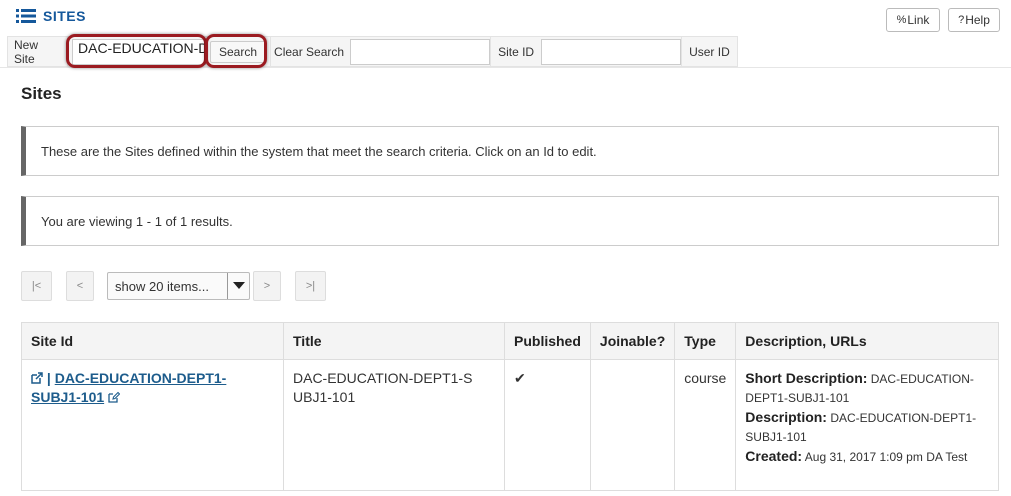  What do you see at coordinates (80, 286) in the screenshot?
I see `previous-page-button: <` at bounding box center [80, 286].